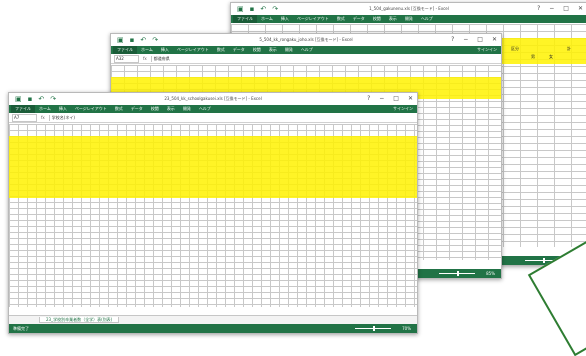 The height and width of the screenshot is (356, 586). I want to click on status-ready: 準備完了, so click(21, 328).